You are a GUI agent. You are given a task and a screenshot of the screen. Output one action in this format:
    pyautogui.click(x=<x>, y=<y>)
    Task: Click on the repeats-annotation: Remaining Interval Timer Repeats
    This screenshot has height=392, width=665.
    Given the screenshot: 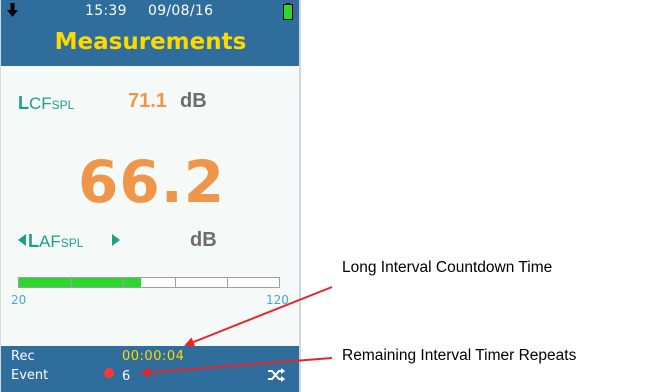 What is the action you would take?
    pyautogui.click(x=459, y=355)
    